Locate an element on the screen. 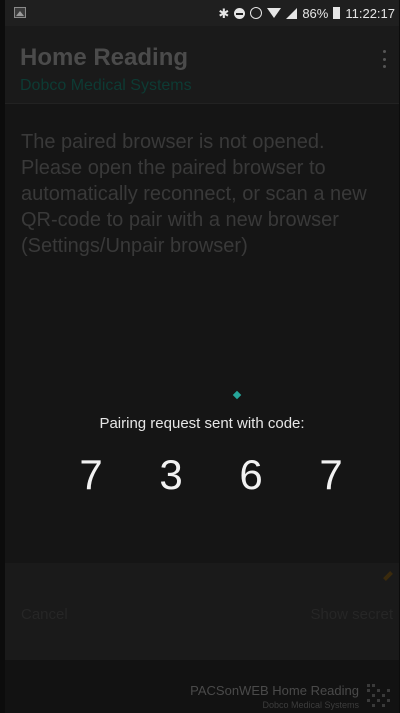 The height and width of the screenshot is (713, 400). footer-subtitle: Dobco Medical Systems is located at coordinates (310, 705).